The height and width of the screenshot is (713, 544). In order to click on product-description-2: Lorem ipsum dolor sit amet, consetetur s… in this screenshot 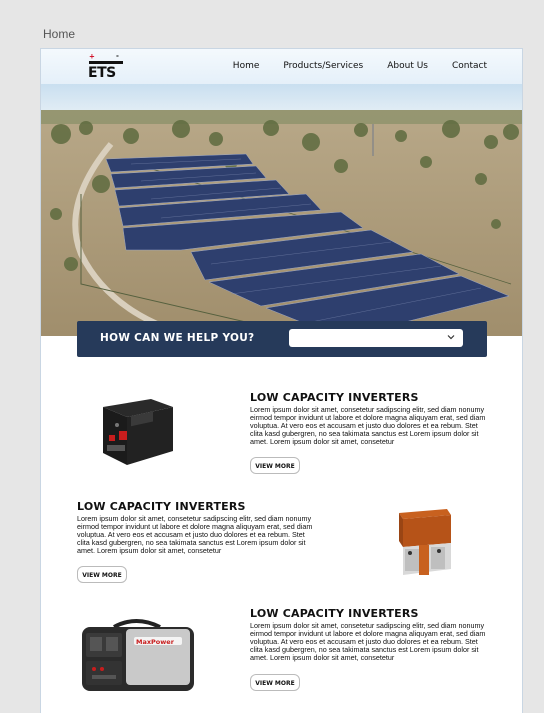, I will do `click(195, 535)`.